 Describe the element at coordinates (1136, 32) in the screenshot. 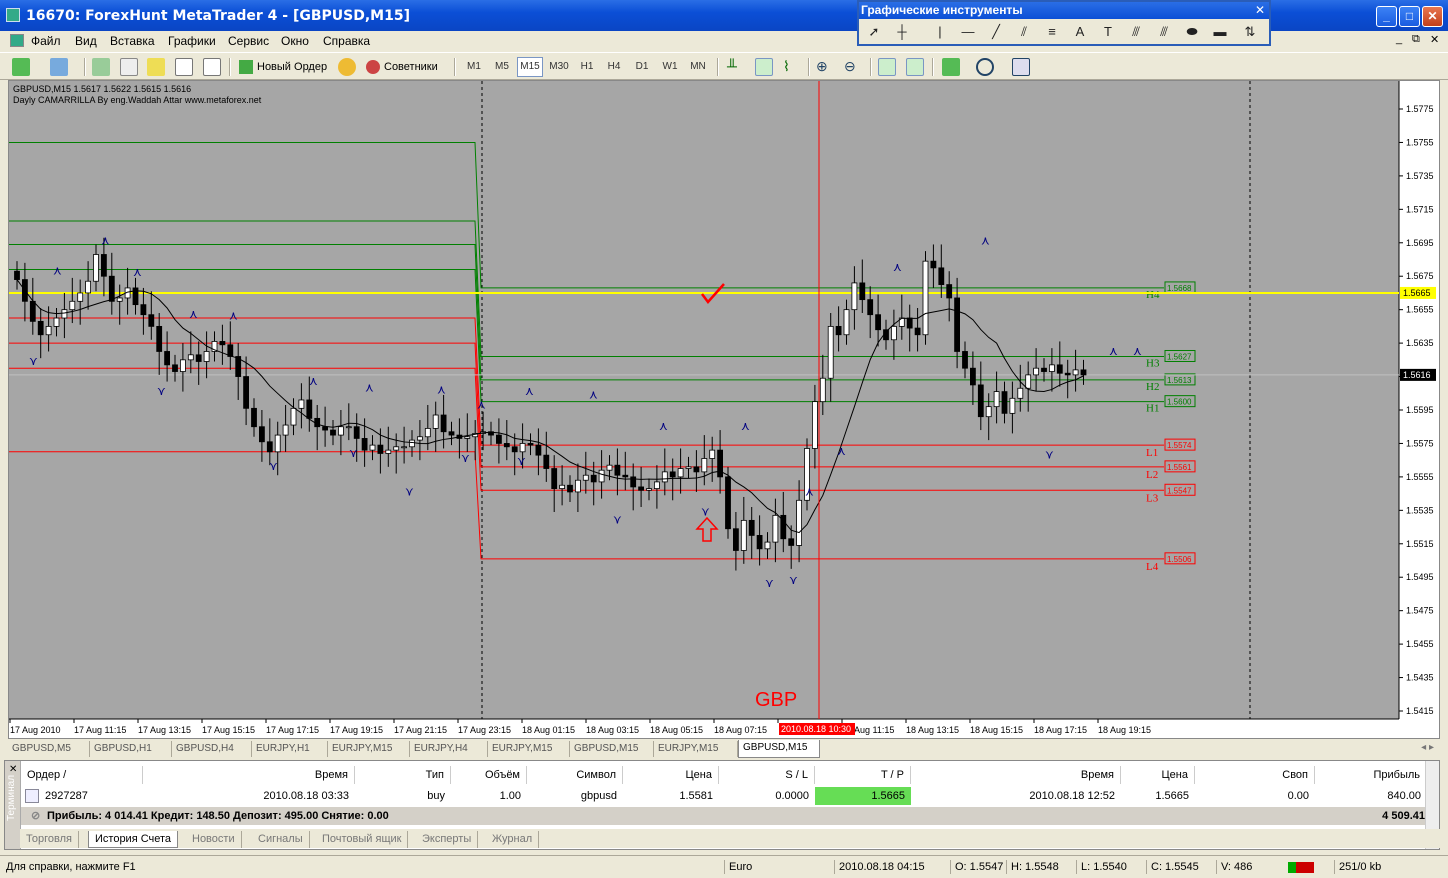

I see `fibo-fan-icon: ⫻` at that location.